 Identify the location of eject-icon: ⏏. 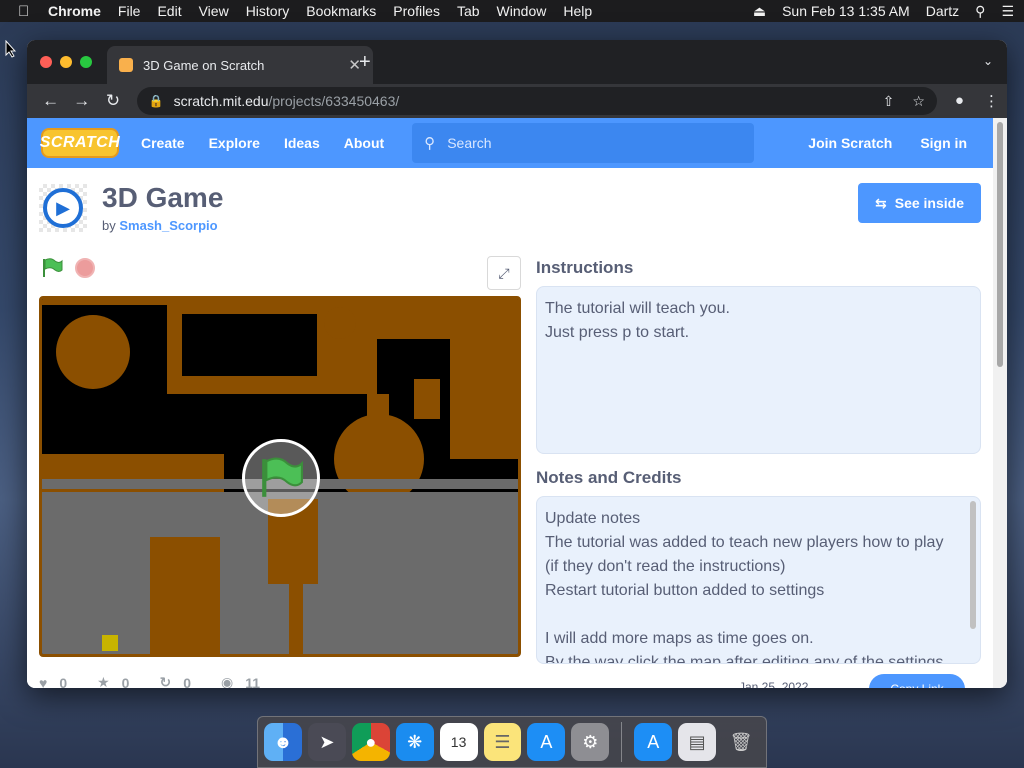
(759, 11).